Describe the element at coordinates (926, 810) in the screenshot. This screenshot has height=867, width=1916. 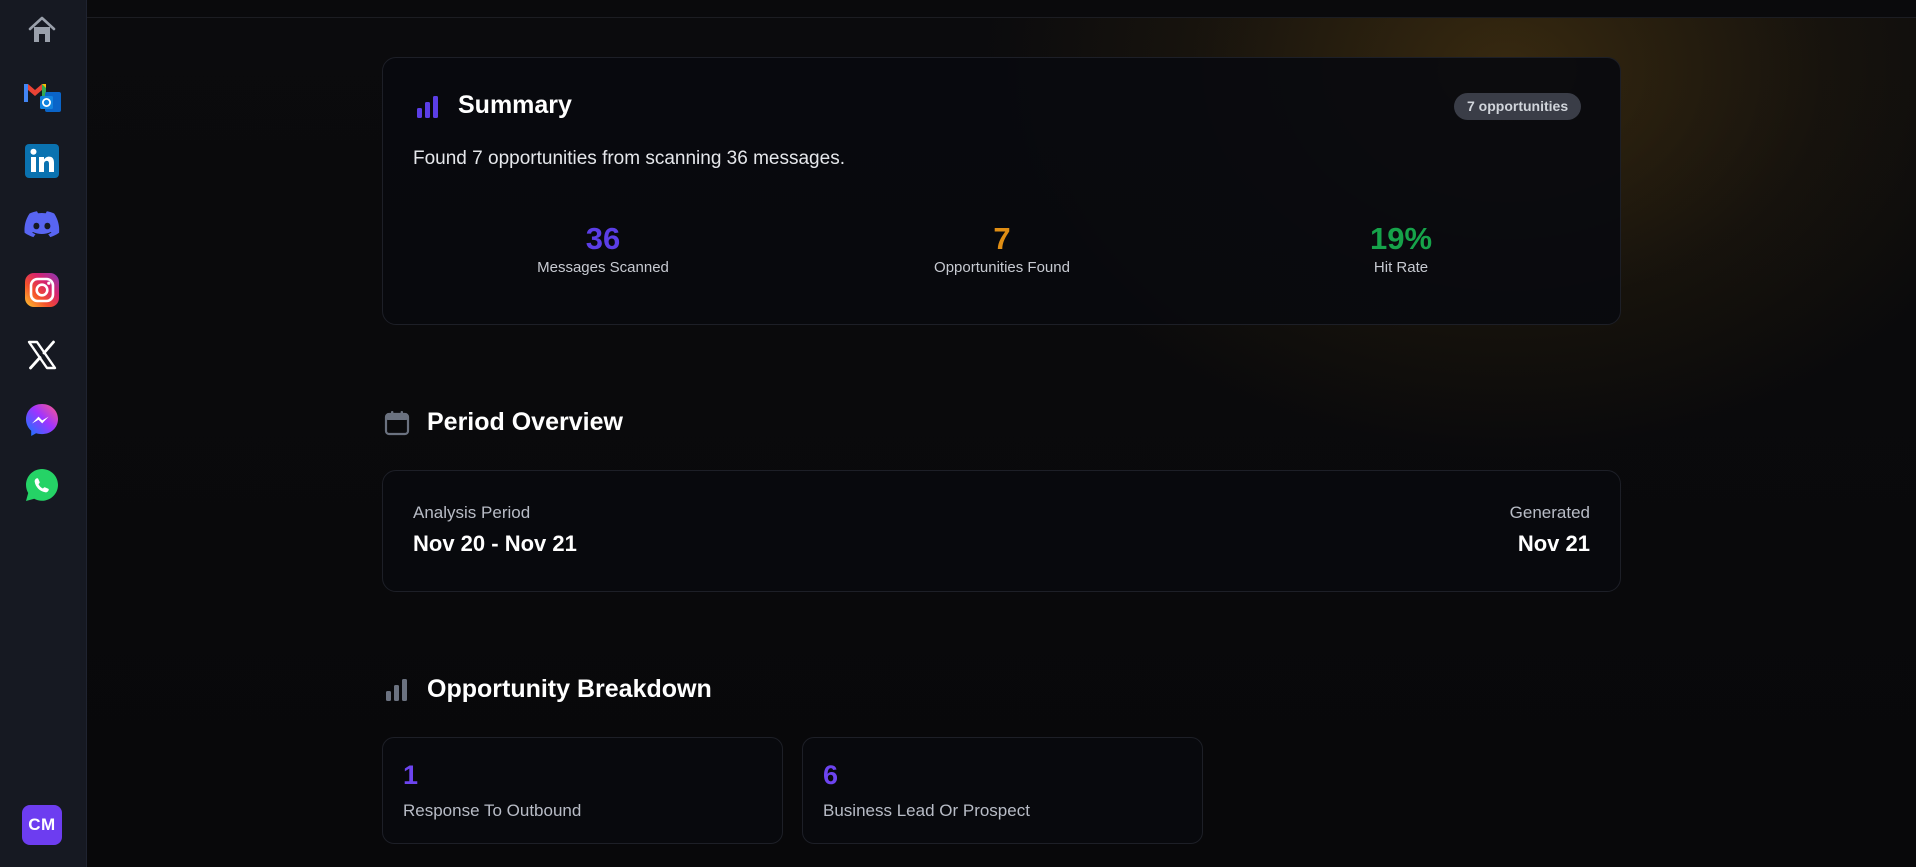
I see `breakdown-label: Business Lead Or Prospect` at that location.